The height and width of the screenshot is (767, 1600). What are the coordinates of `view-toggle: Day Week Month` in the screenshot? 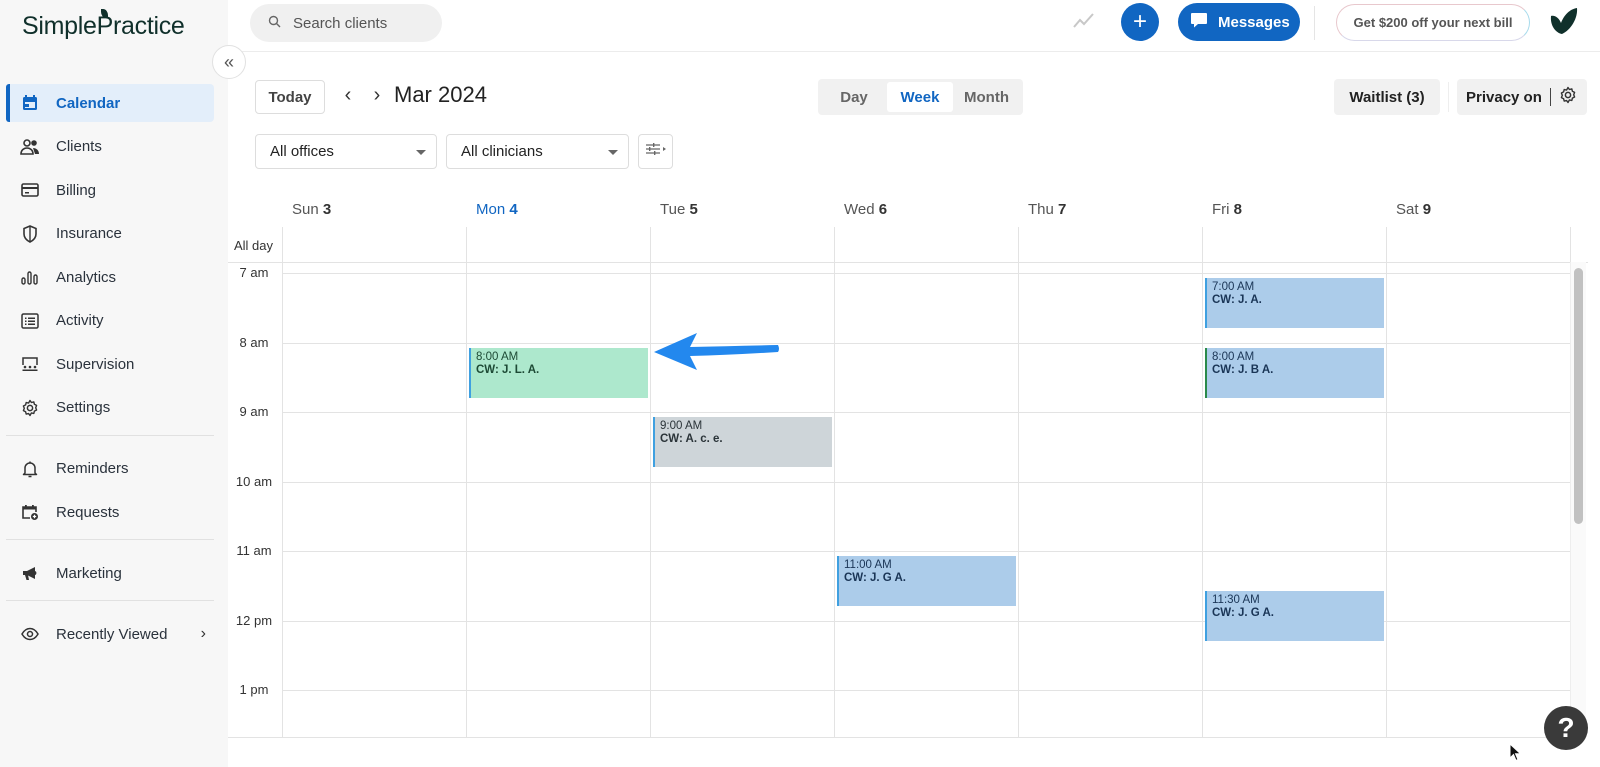 It's located at (920, 97).